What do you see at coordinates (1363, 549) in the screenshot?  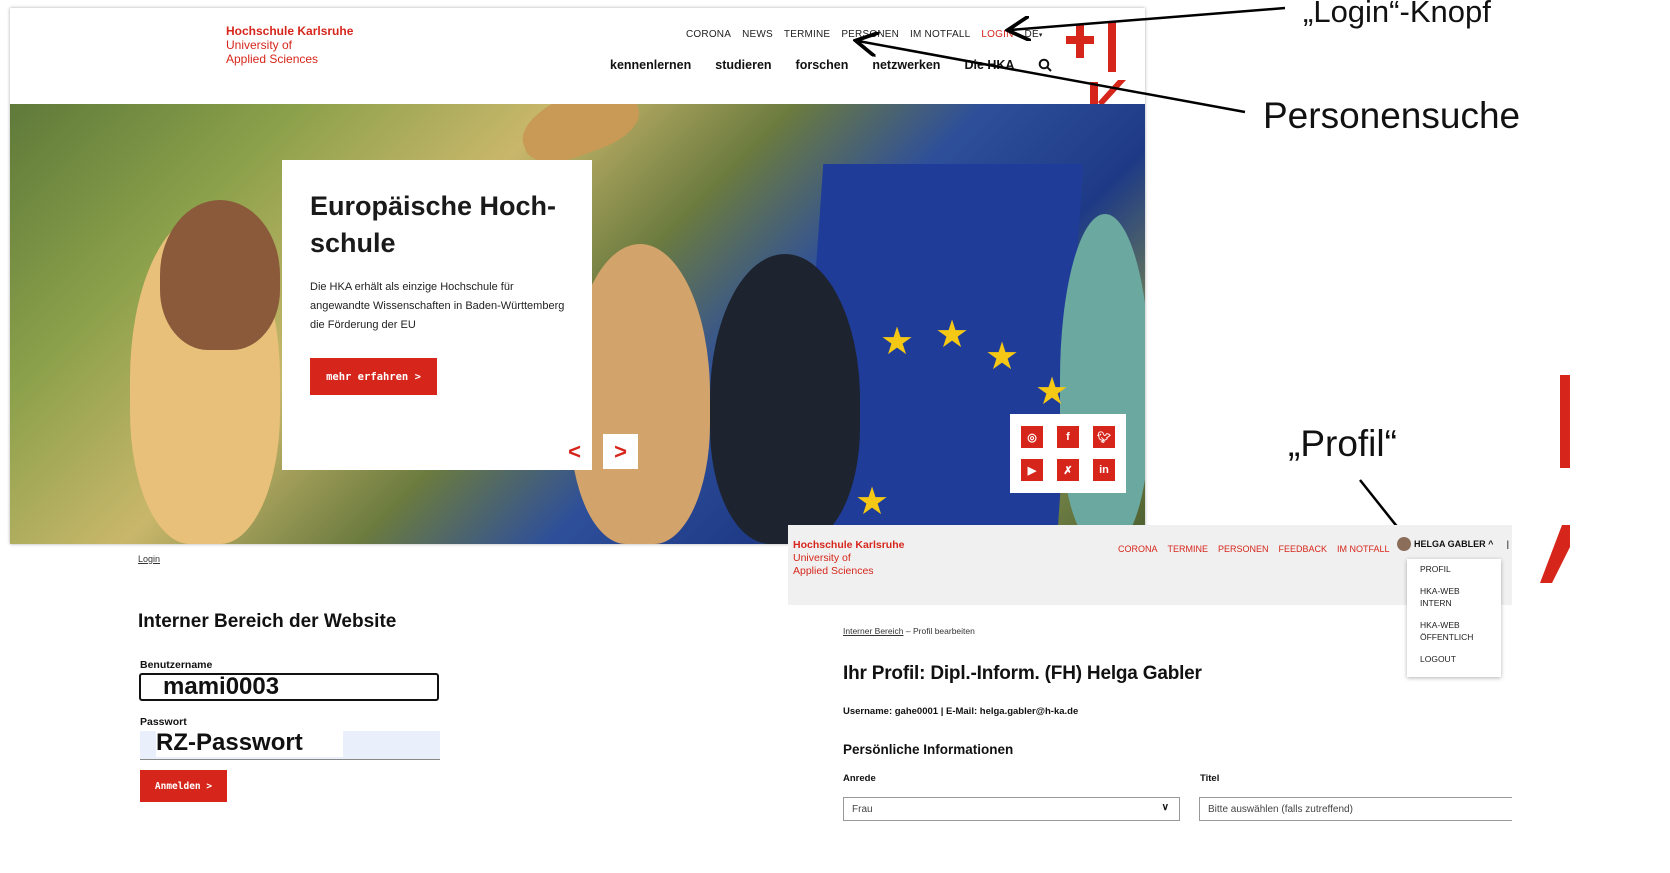 I see `nav-im-notfall: IM NOTFALL` at bounding box center [1363, 549].